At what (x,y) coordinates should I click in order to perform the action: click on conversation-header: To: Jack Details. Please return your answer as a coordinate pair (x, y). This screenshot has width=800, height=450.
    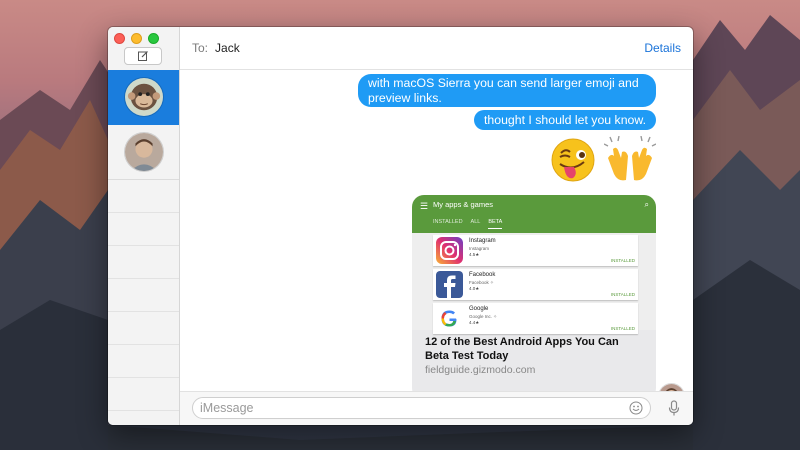
    Looking at the image, I should click on (436, 48).